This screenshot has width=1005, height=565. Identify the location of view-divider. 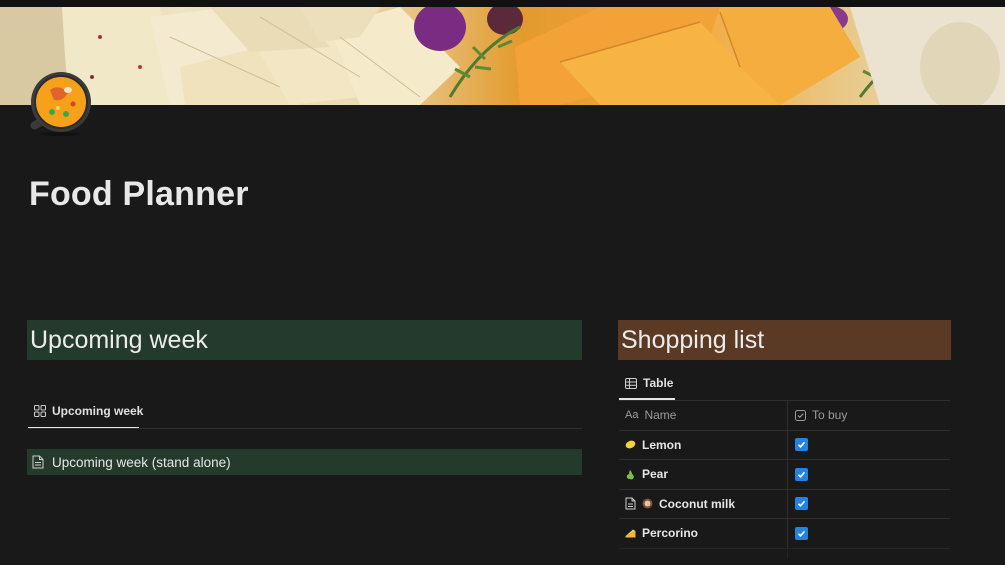
(305, 428).